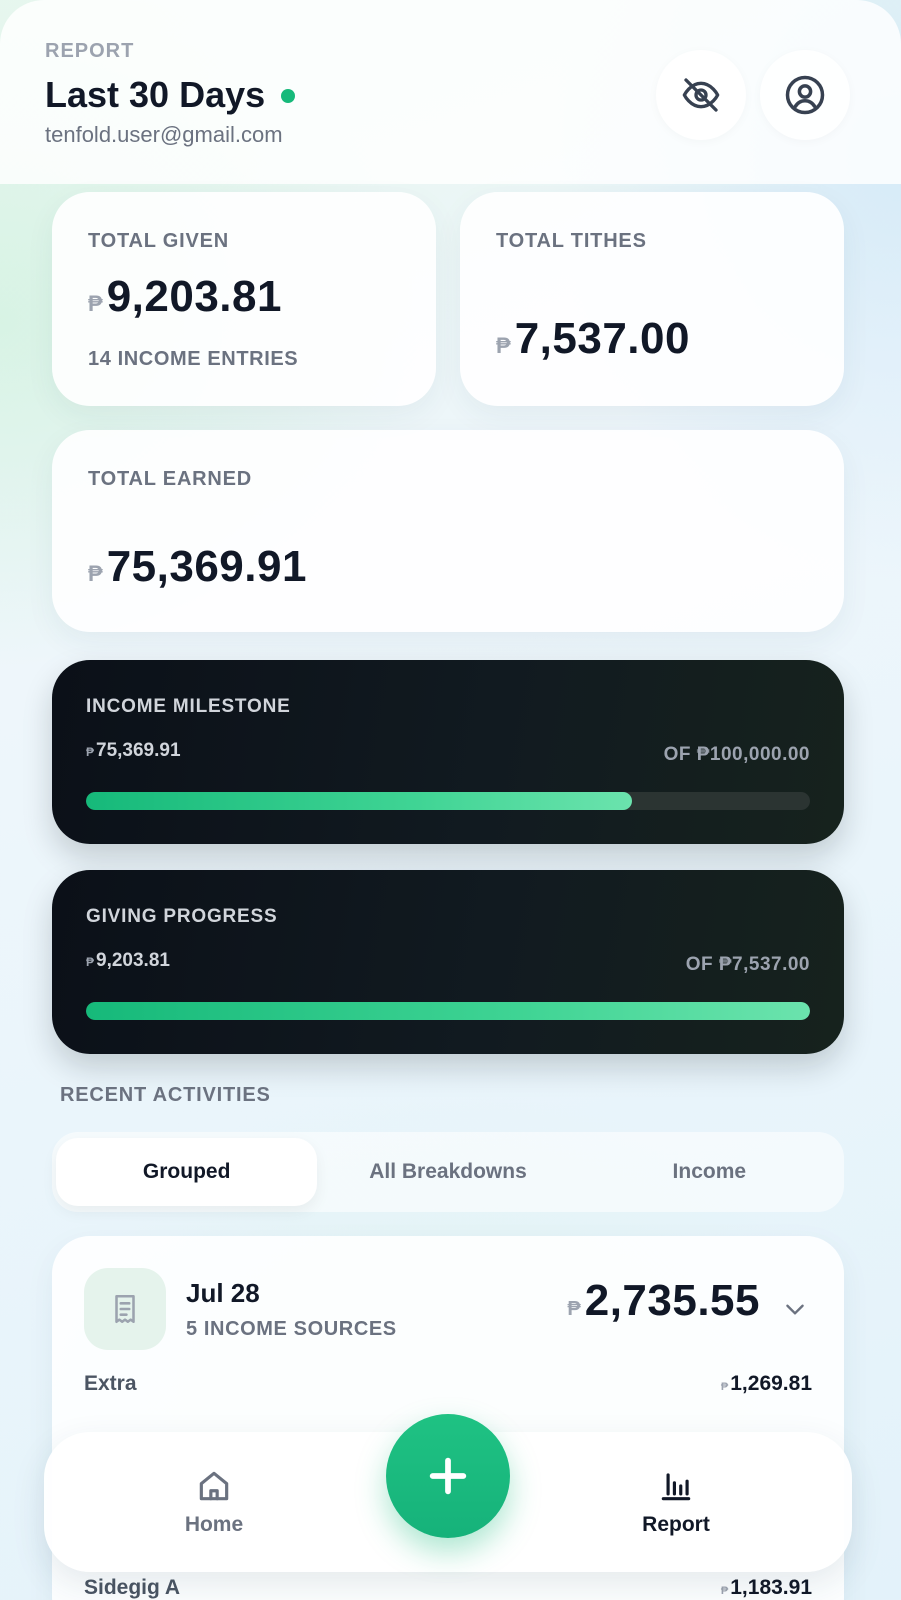 The width and height of the screenshot is (901, 1600). What do you see at coordinates (193, 359) in the screenshot?
I see `income-entries-count: 14 INCOME ENTRIES` at bounding box center [193, 359].